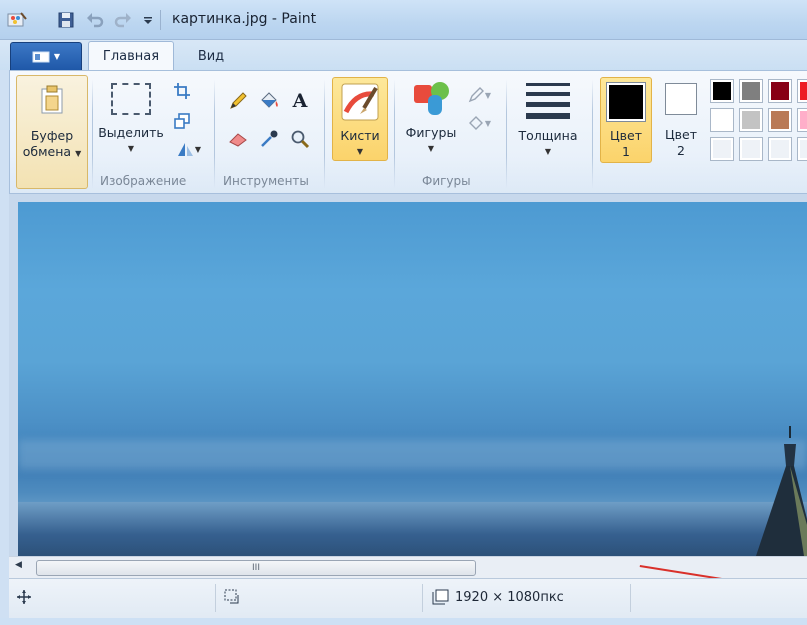 This screenshot has height=625, width=807. I want to click on scroll-thumb: III, so click(256, 568).